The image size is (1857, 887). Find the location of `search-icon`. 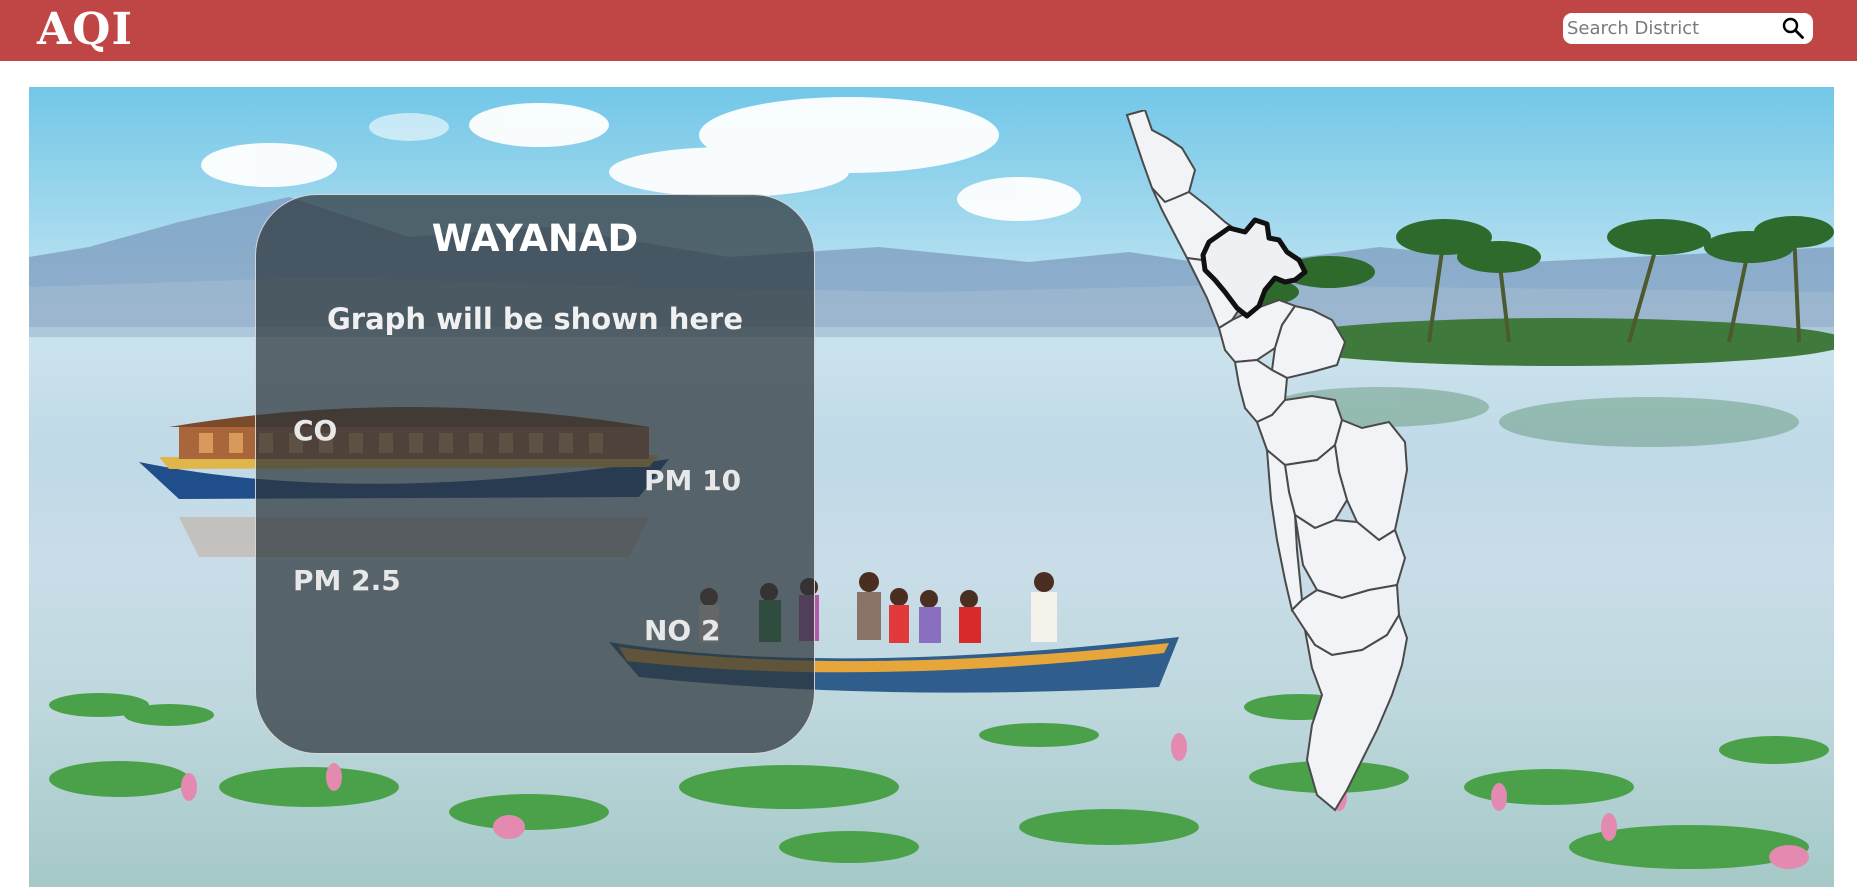

search-icon is located at coordinates (1793, 28).